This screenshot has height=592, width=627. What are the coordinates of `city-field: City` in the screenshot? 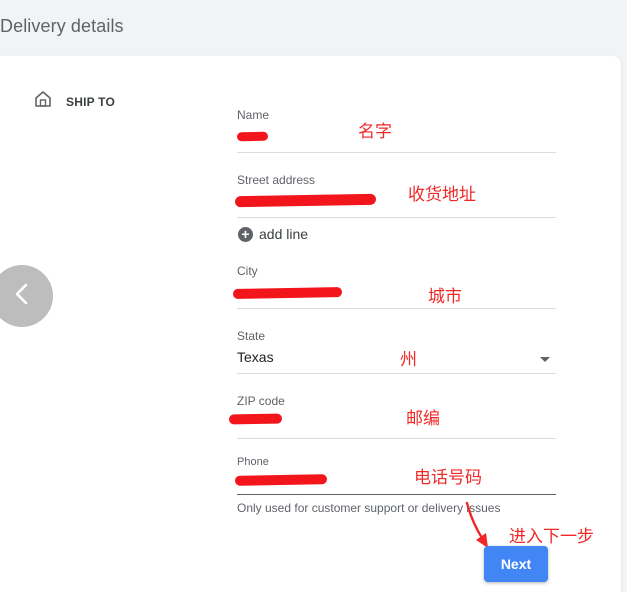 It's located at (394, 284).